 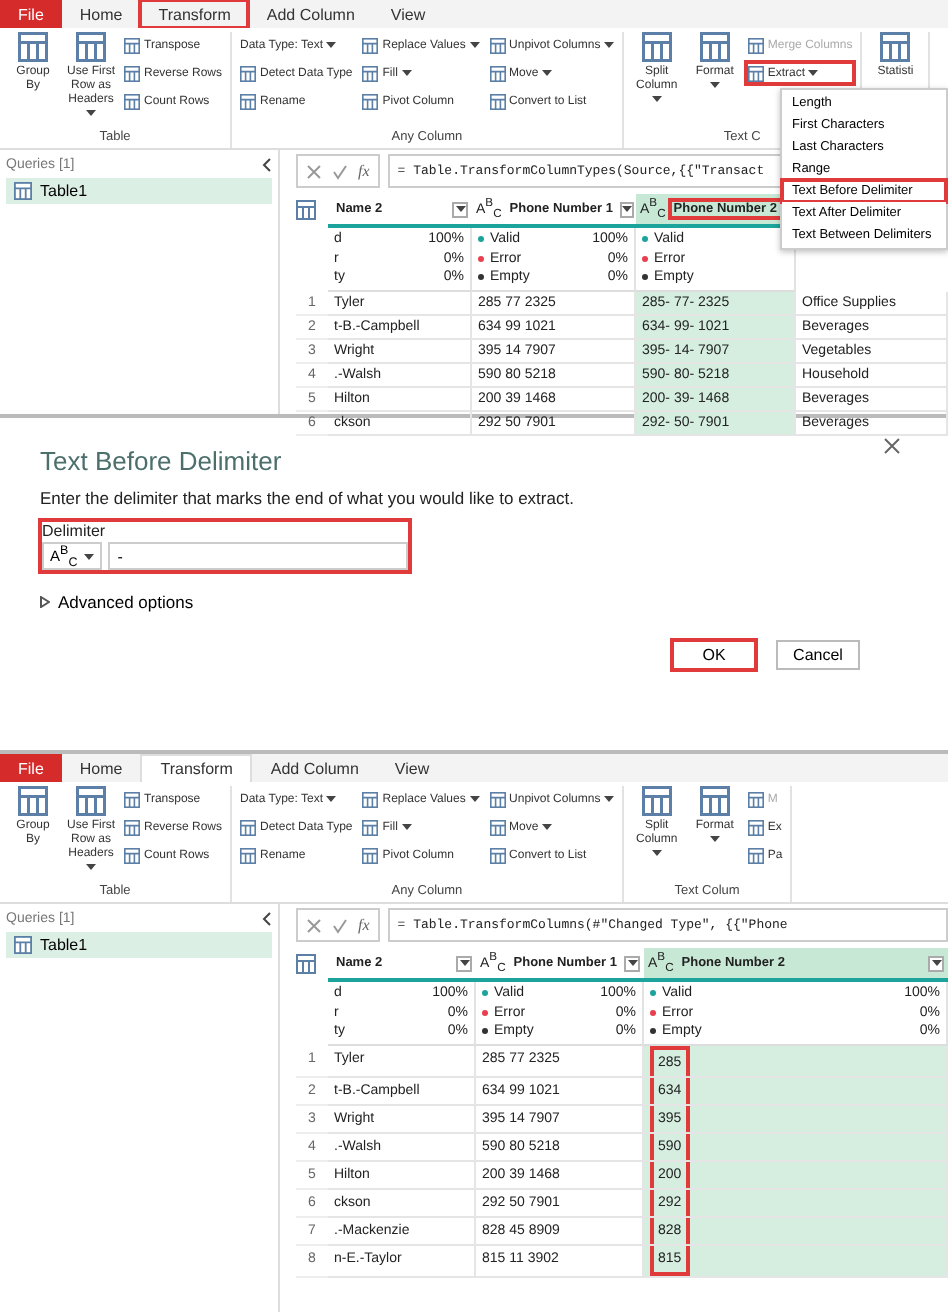 What do you see at coordinates (162, 461) in the screenshot?
I see `dialog-title: Text Before Delimiter` at bounding box center [162, 461].